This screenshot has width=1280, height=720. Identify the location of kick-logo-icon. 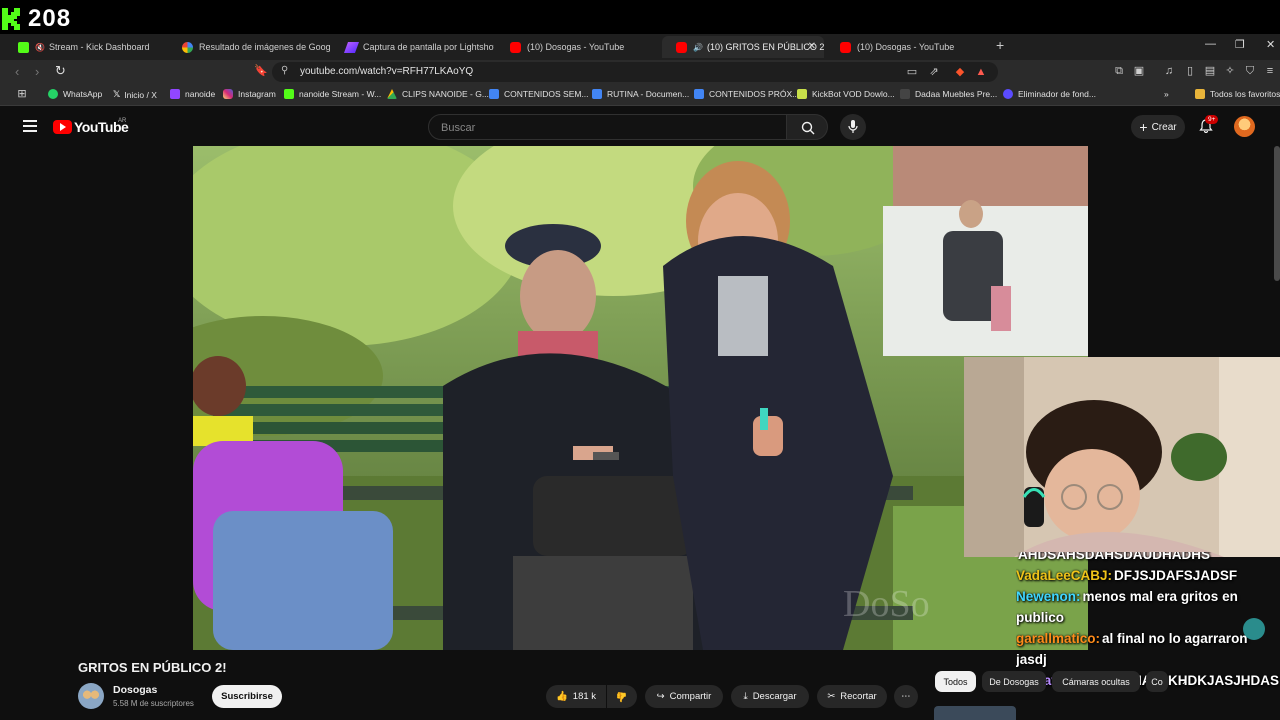
(11, 19).